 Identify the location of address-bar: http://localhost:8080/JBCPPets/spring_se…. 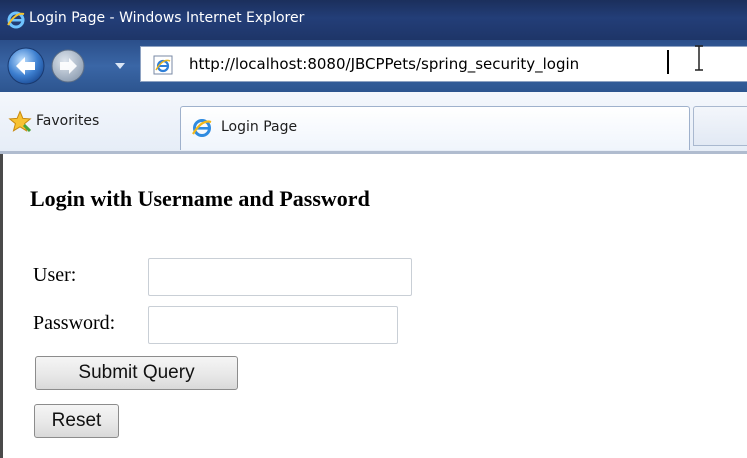
(443, 64).